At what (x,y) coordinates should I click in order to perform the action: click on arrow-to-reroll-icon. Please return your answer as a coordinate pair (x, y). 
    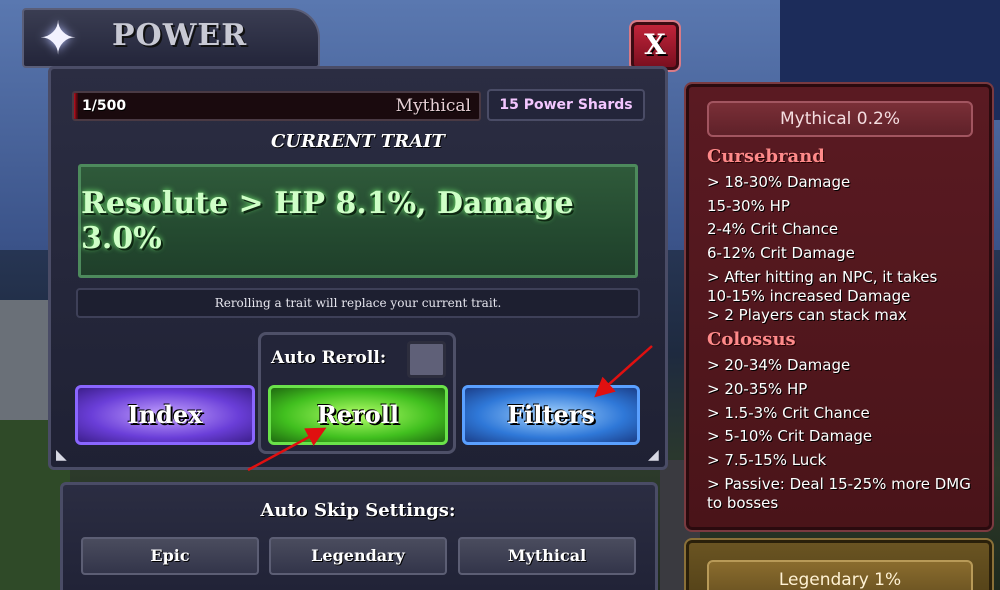
    Looking at the image, I should click on (287, 449).